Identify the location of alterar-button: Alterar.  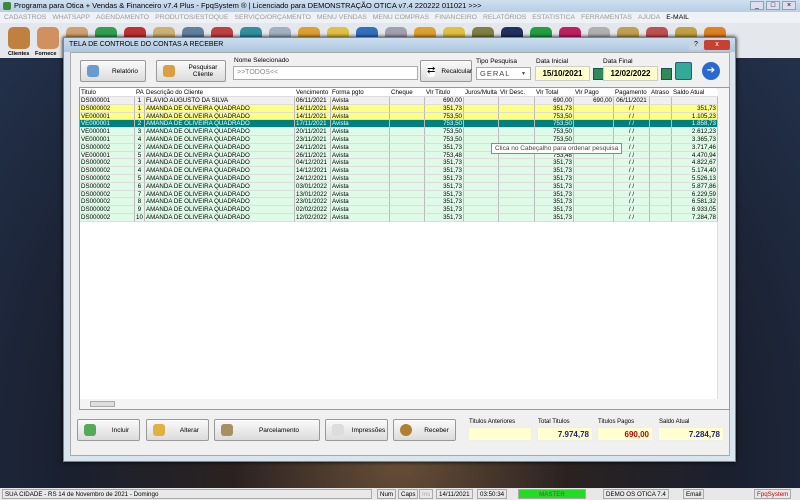
(177, 430).